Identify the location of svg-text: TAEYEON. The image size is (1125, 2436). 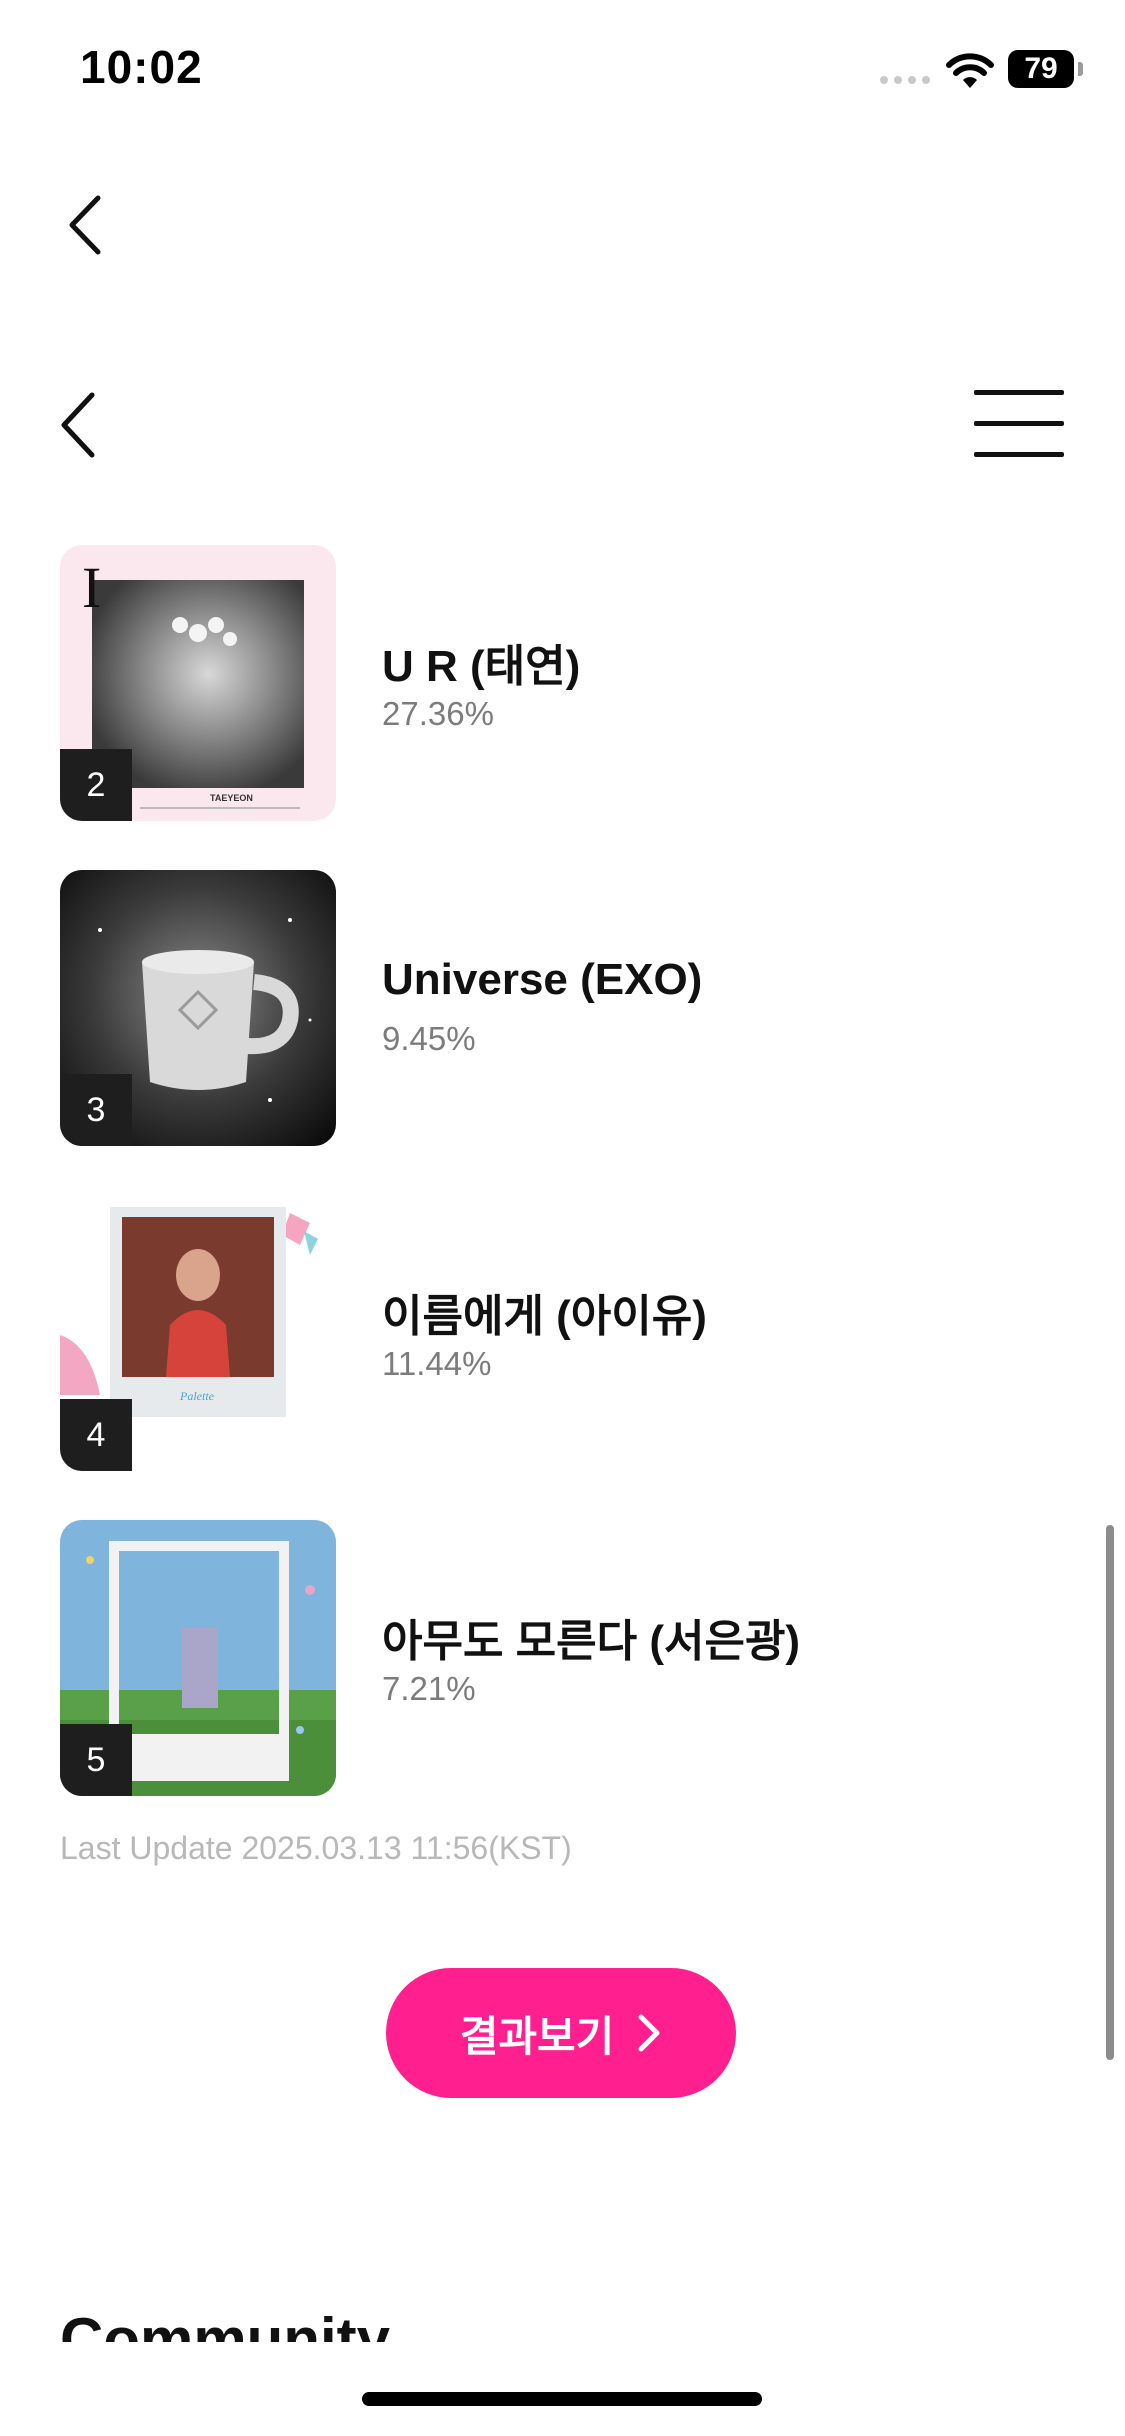
(231, 798).